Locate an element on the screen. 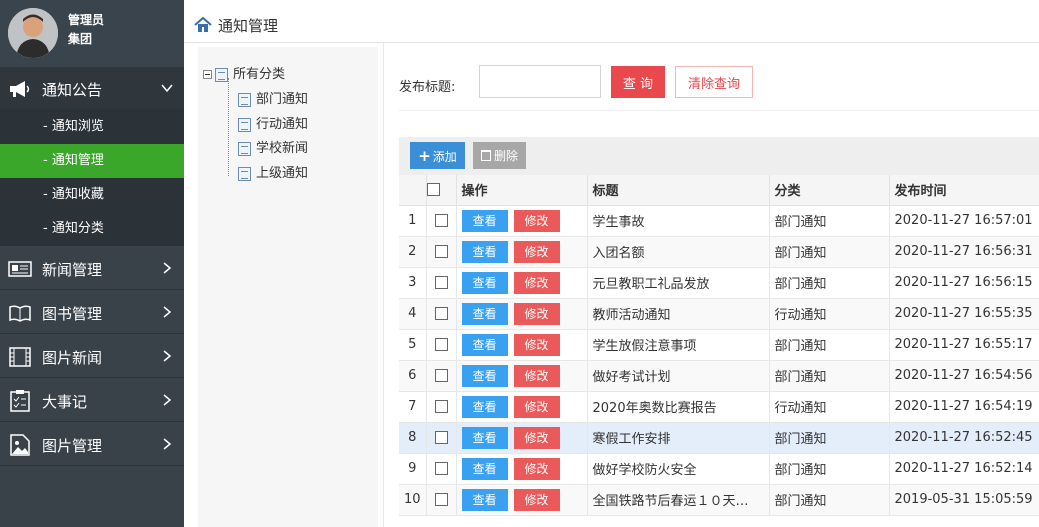  table-row: 7 查看 修改 2020年奥数比赛报告 行动通知 2020-11-27 16:54:19 is located at coordinates (719, 407).